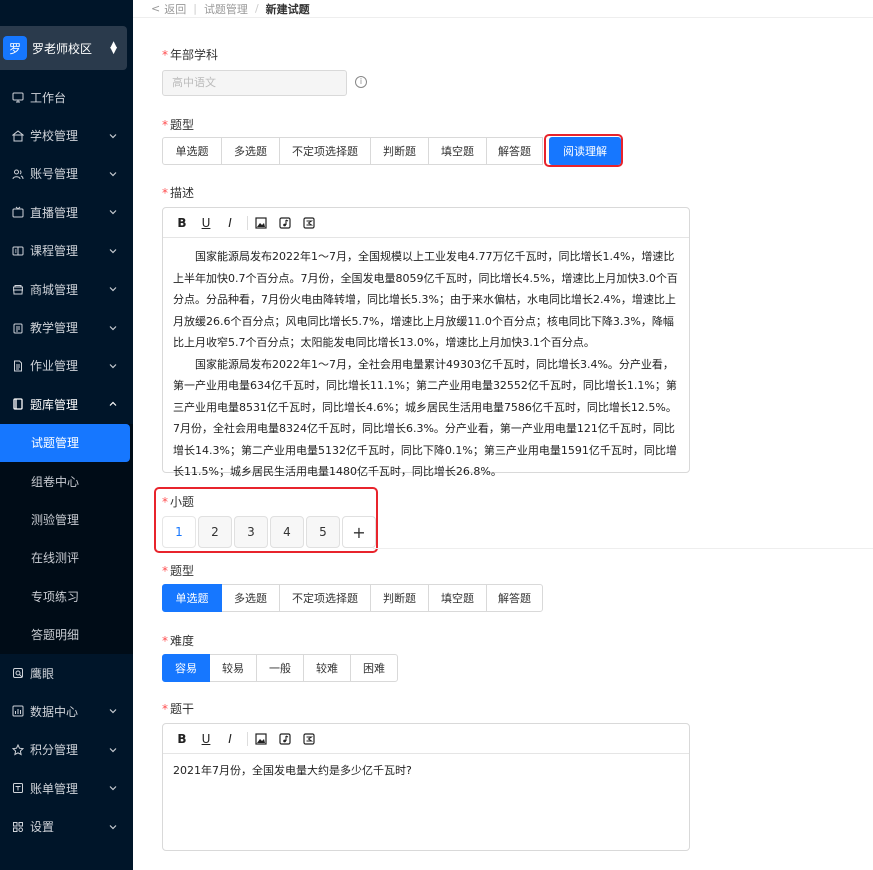 Image resolution: width=873 pixels, height=870 pixels. I want to click on campus-name: 罗老师校区, so click(62, 48).